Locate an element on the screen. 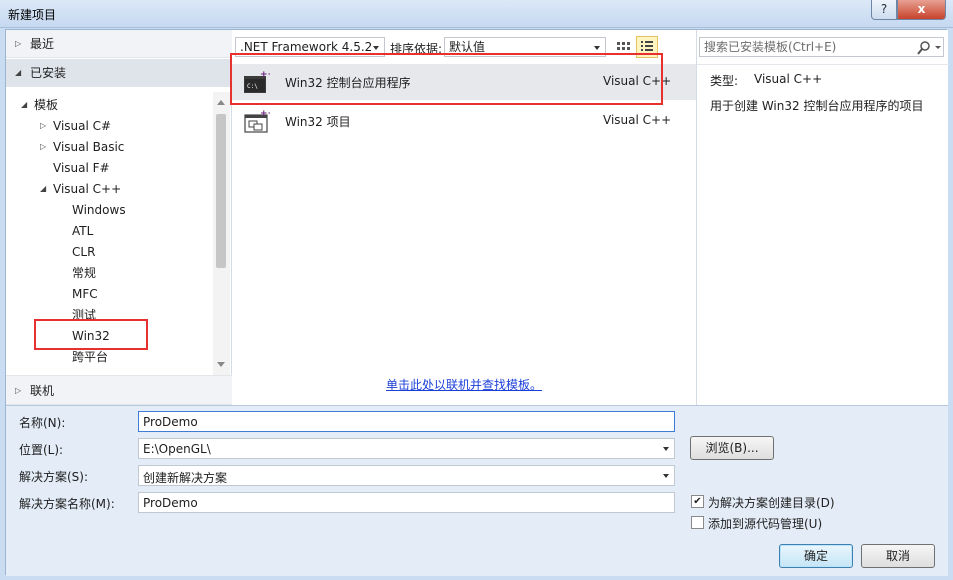  tree-item-general: 常规 is located at coordinates (111, 273).